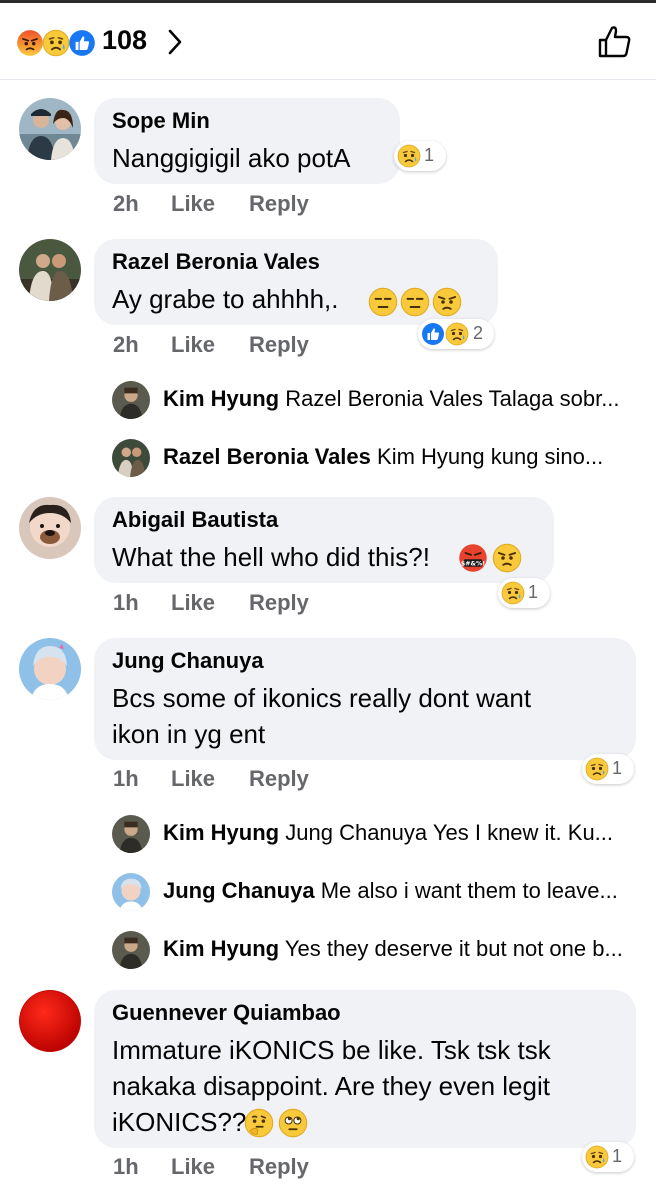 Image resolution: width=656 pixels, height=1200 pixels. Describe the element at coordinates (189, 734) in the screenshot. I see `comment-text-line: ikon in yg ent` at that location.